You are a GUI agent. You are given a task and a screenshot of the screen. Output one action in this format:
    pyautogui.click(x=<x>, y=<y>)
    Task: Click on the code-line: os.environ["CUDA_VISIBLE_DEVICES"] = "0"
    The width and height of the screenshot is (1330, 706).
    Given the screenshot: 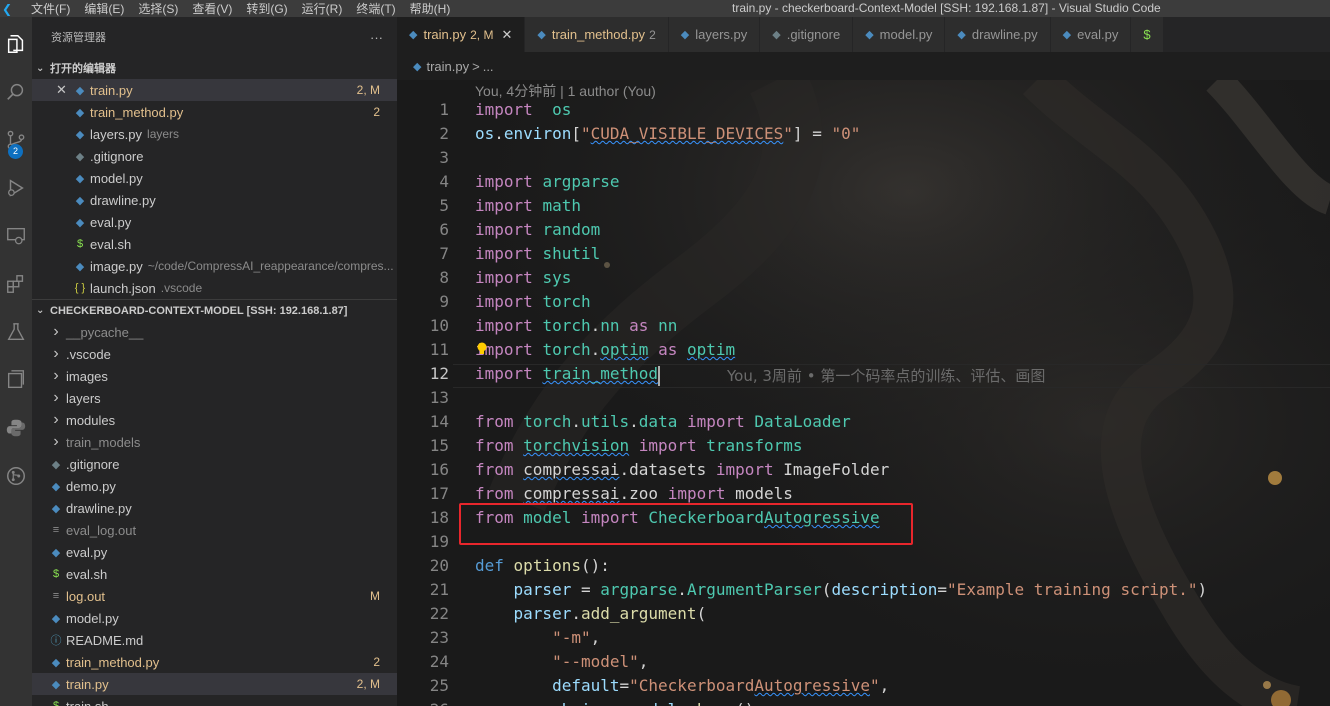 What is the action you would take?
    pyautogui.click(x=667, y=133)
    